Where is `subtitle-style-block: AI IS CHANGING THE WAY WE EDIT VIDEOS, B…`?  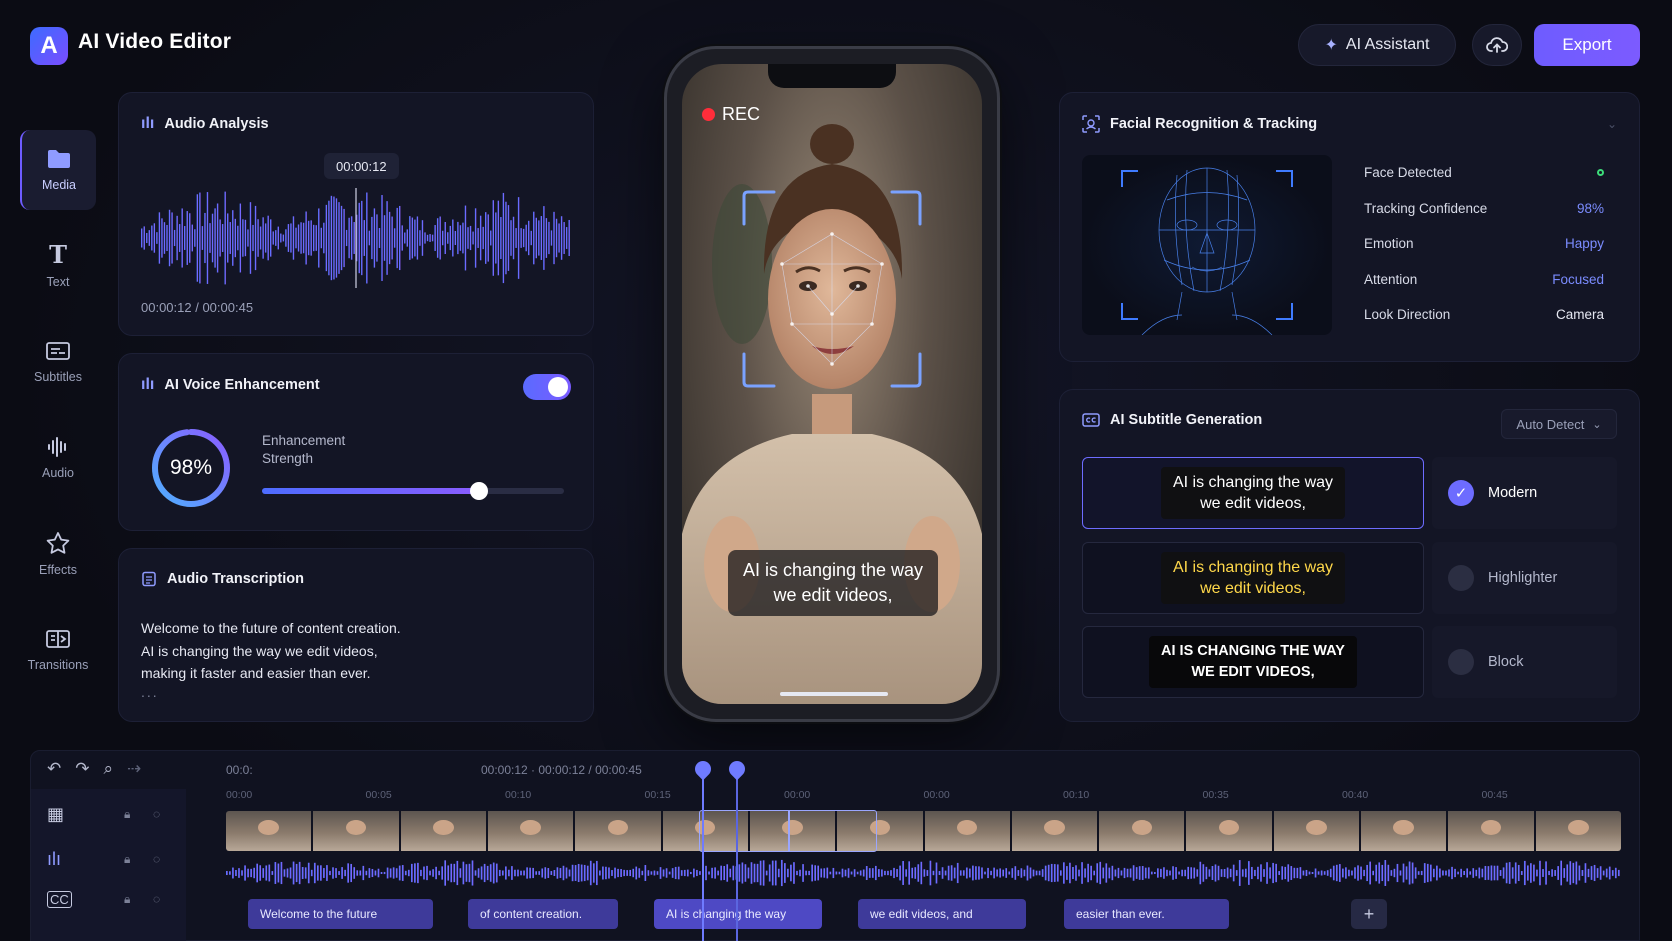 subtitle-style-block: AI IS CHANGING THE WAY WE EDIT VIDEOS, B… is located at coordinates (1349, 662).